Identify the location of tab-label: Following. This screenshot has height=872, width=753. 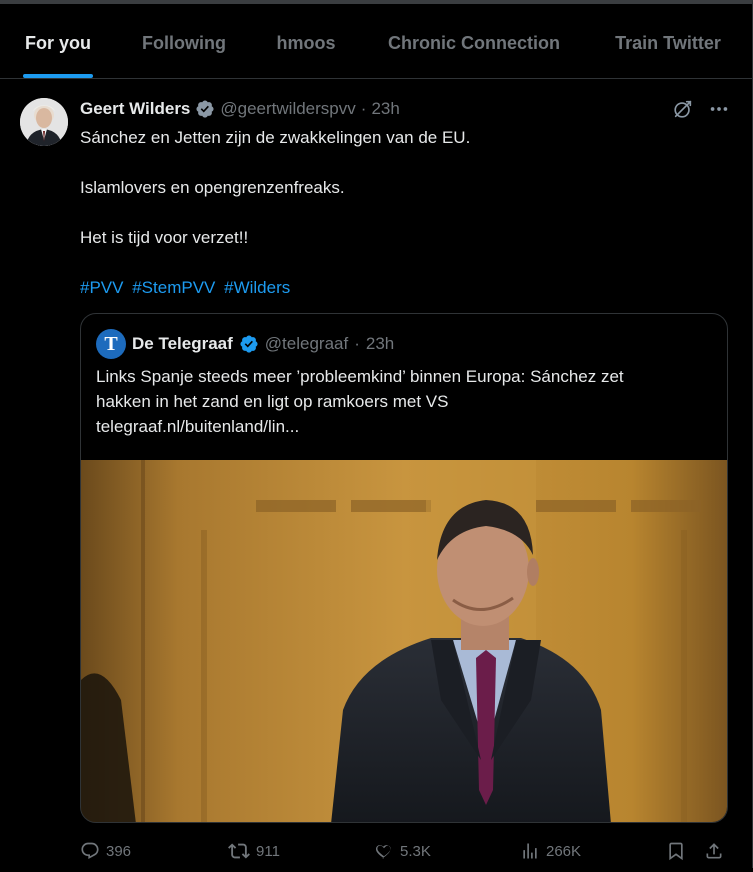
(184, 42).